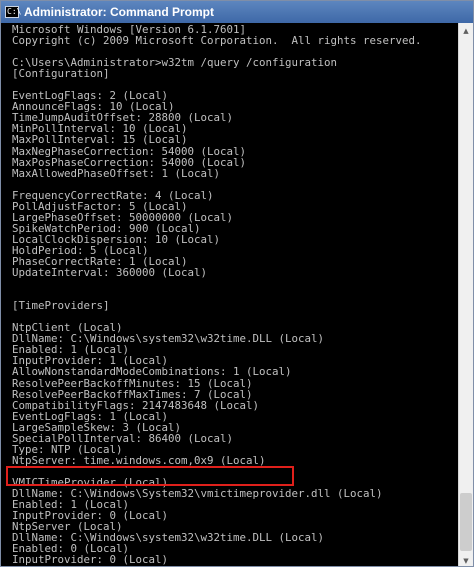 Image resolution: width=474 pixels, height=567 pixels. I want to click on console-line: MaxAllowedPhaseOffset: 1 (Local), so click(116, 173).